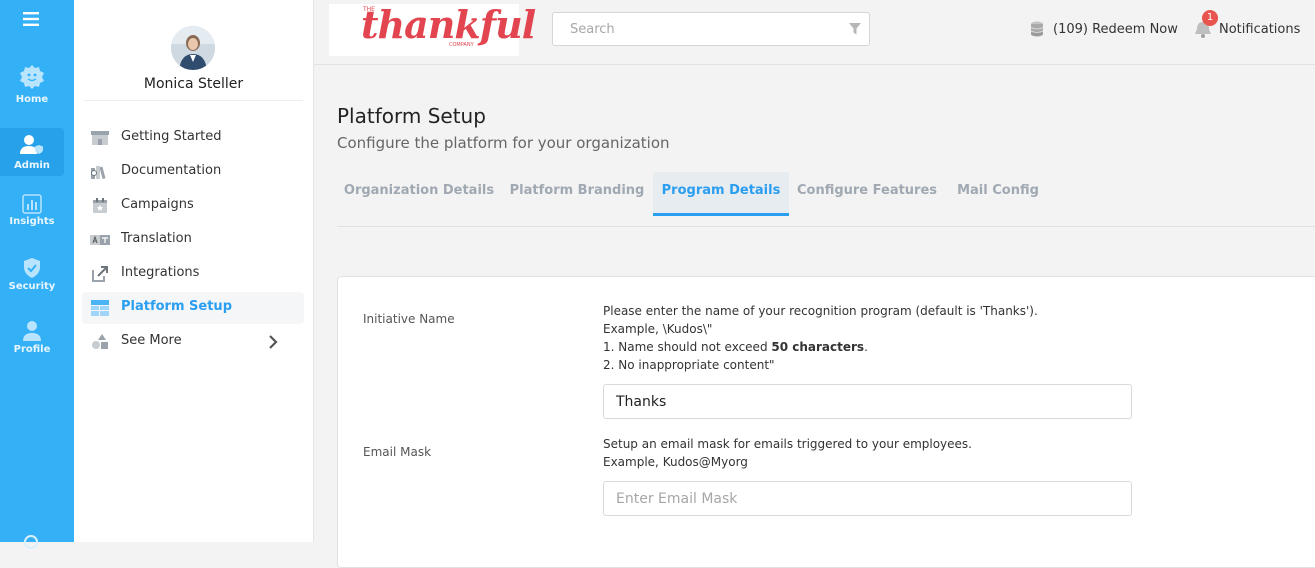 This screenshot has width=1315, height=568. What do you see at coordinates (1260, 29) in the screenshot?
I see `notifications-text: Notifications` at bounding box center [1260, 29].